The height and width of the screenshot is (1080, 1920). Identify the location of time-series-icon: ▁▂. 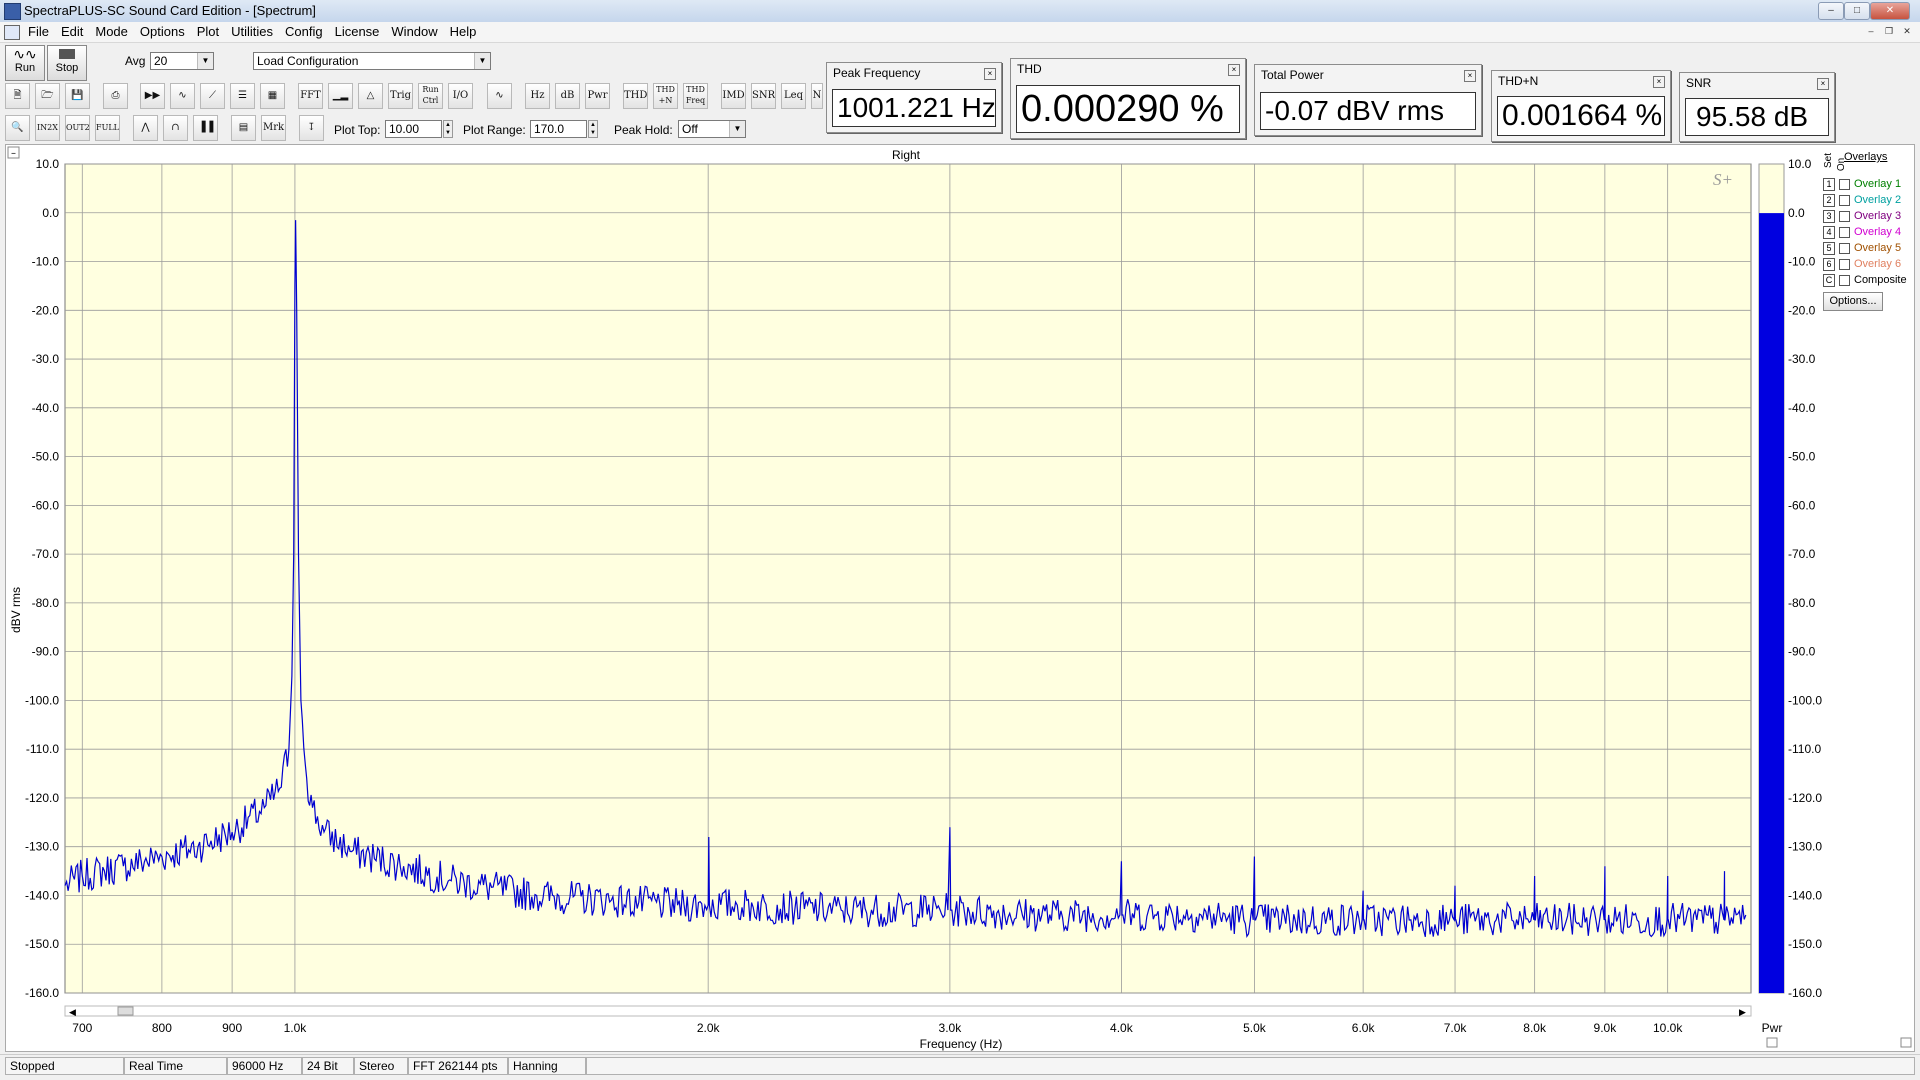
(340, 96).